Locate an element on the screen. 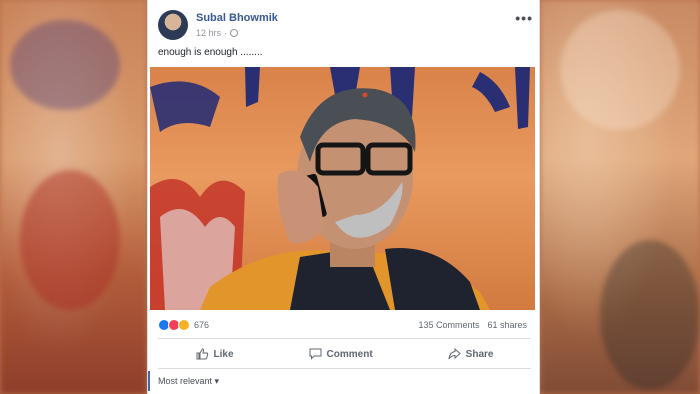 This screenshot has height=394, width=700. comment-sort-dropdown: Most relevant ▾ is located at coordinates (188, 381).